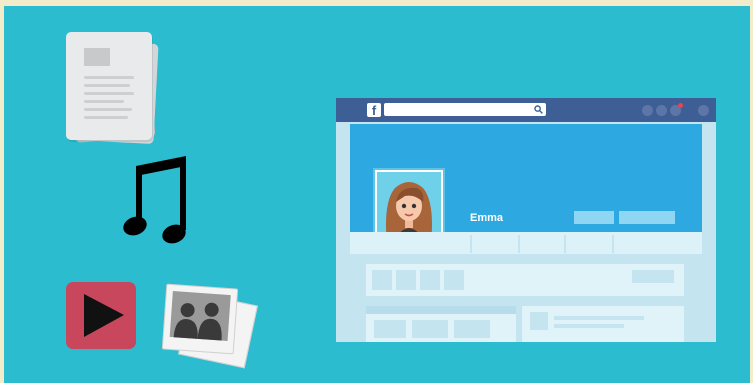 The width and height of the screenshot is (753, 383). I want to click on search-icon, so click(538, 109).